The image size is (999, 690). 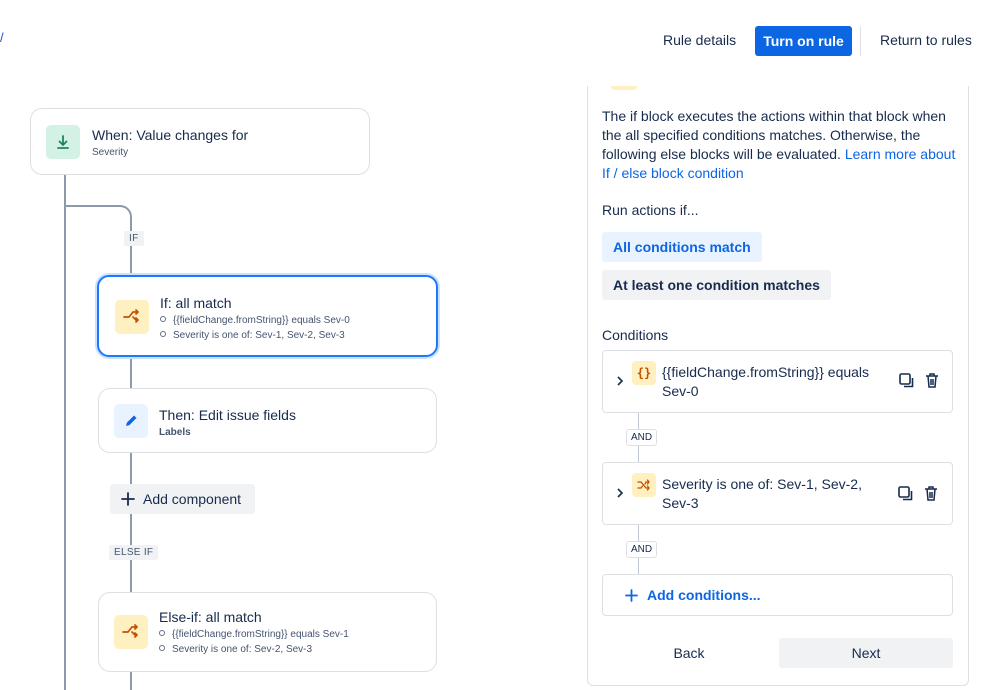 I want to click on main-flow-line, so click(x=65, y=432).